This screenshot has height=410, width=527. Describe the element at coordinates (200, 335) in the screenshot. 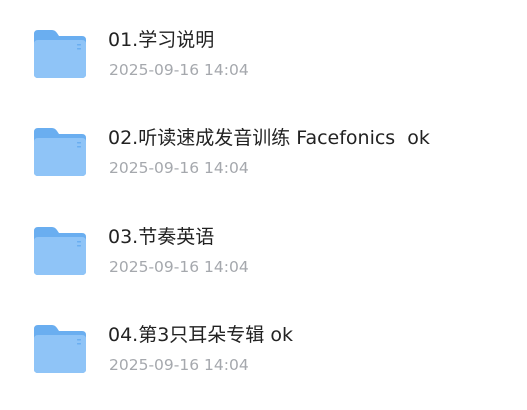

I see `folder-name: 04.第3只耳朵专辑 ok` at that location.